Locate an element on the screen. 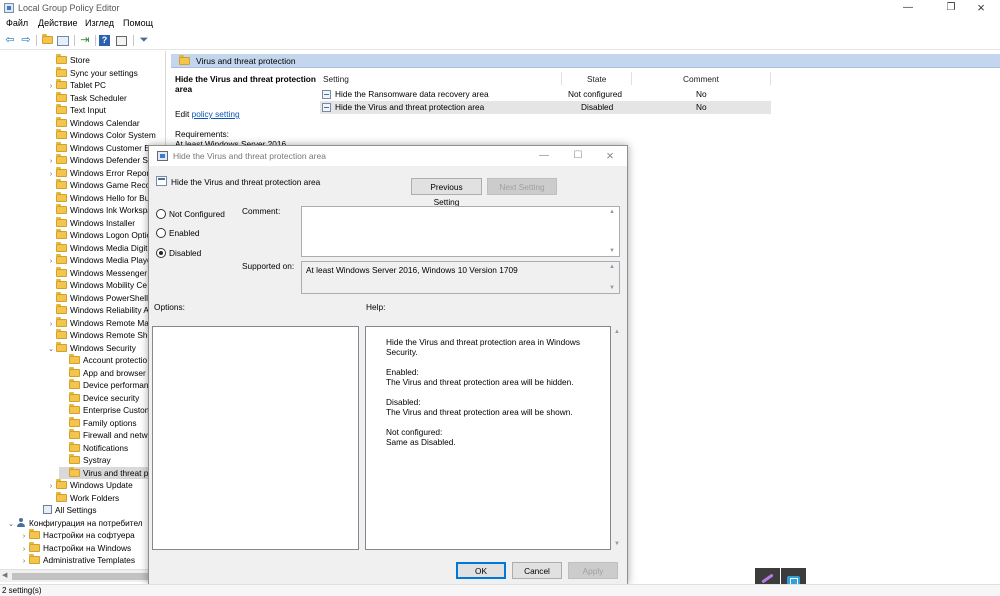 The height and width of the screenshot is (596, 1000). scroll-left-icon: ◀ is located at coordinates (4, 575).